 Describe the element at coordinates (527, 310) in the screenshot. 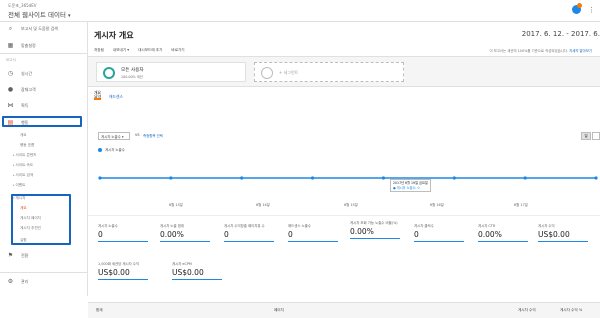

I see `column-header: 게시자 수익` at that location.